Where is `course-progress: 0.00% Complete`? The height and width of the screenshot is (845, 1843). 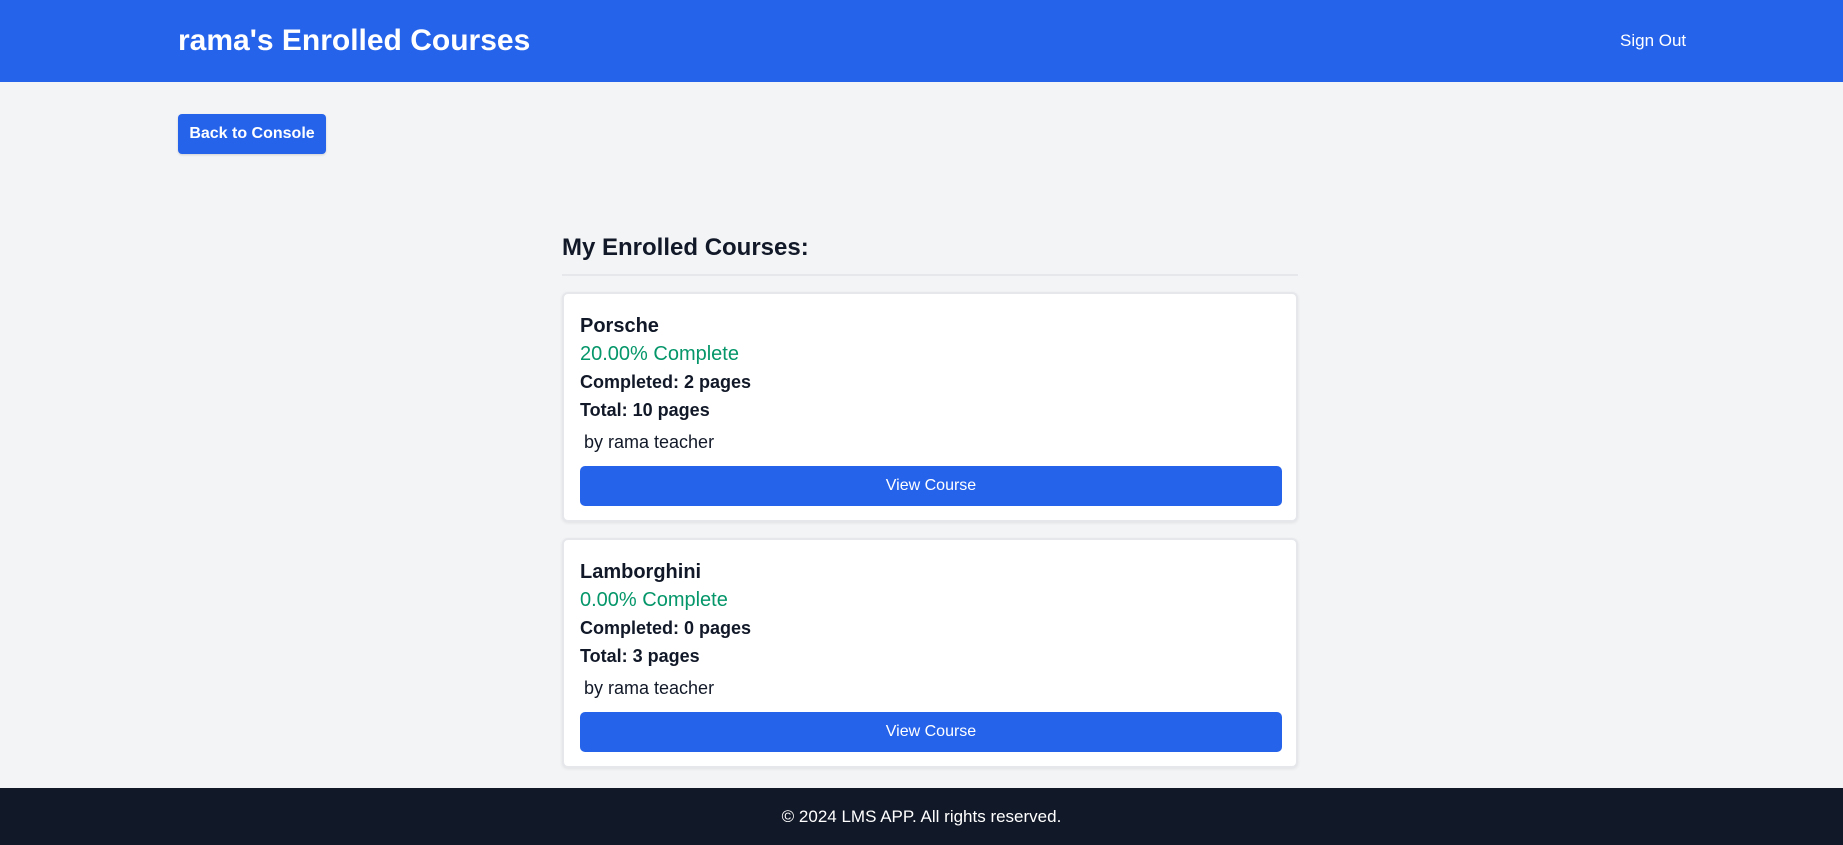
course-progress: 0.00% Complete is located at coordinates (654, 600).